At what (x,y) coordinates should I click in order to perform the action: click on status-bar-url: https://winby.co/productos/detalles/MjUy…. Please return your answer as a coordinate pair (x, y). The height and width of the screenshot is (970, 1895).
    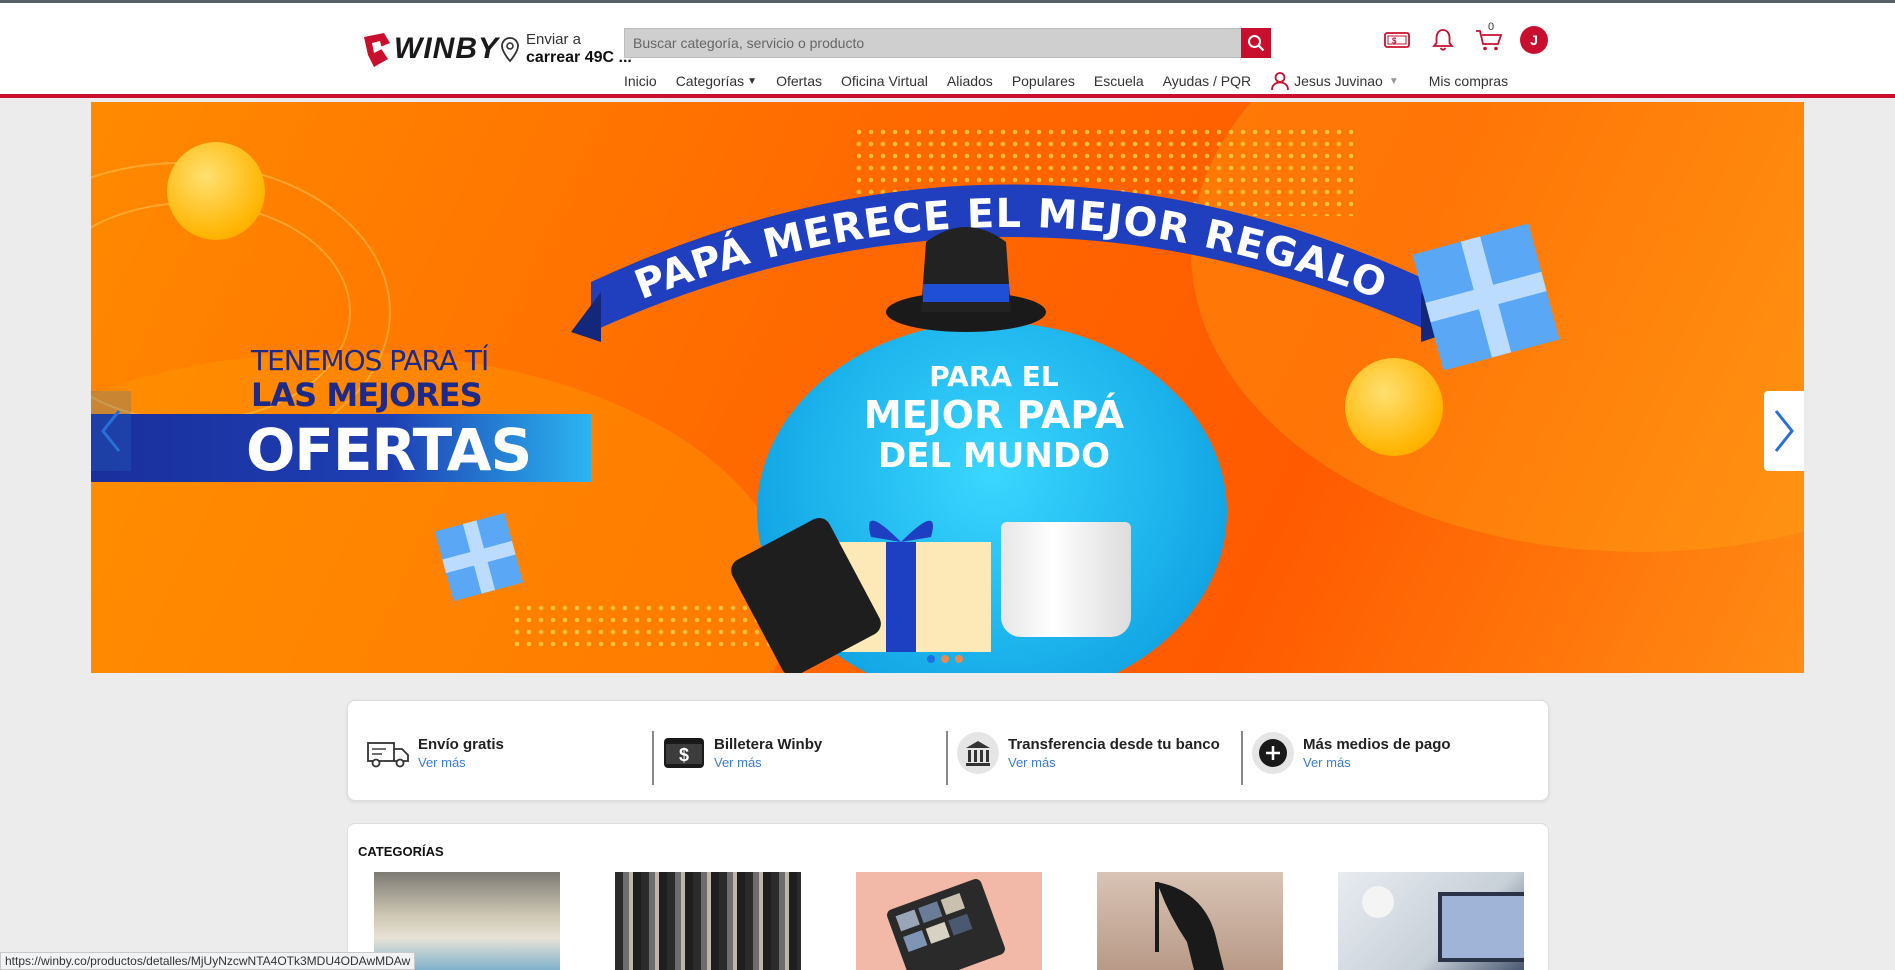
    Looking at the image, I should click on (208, 961).